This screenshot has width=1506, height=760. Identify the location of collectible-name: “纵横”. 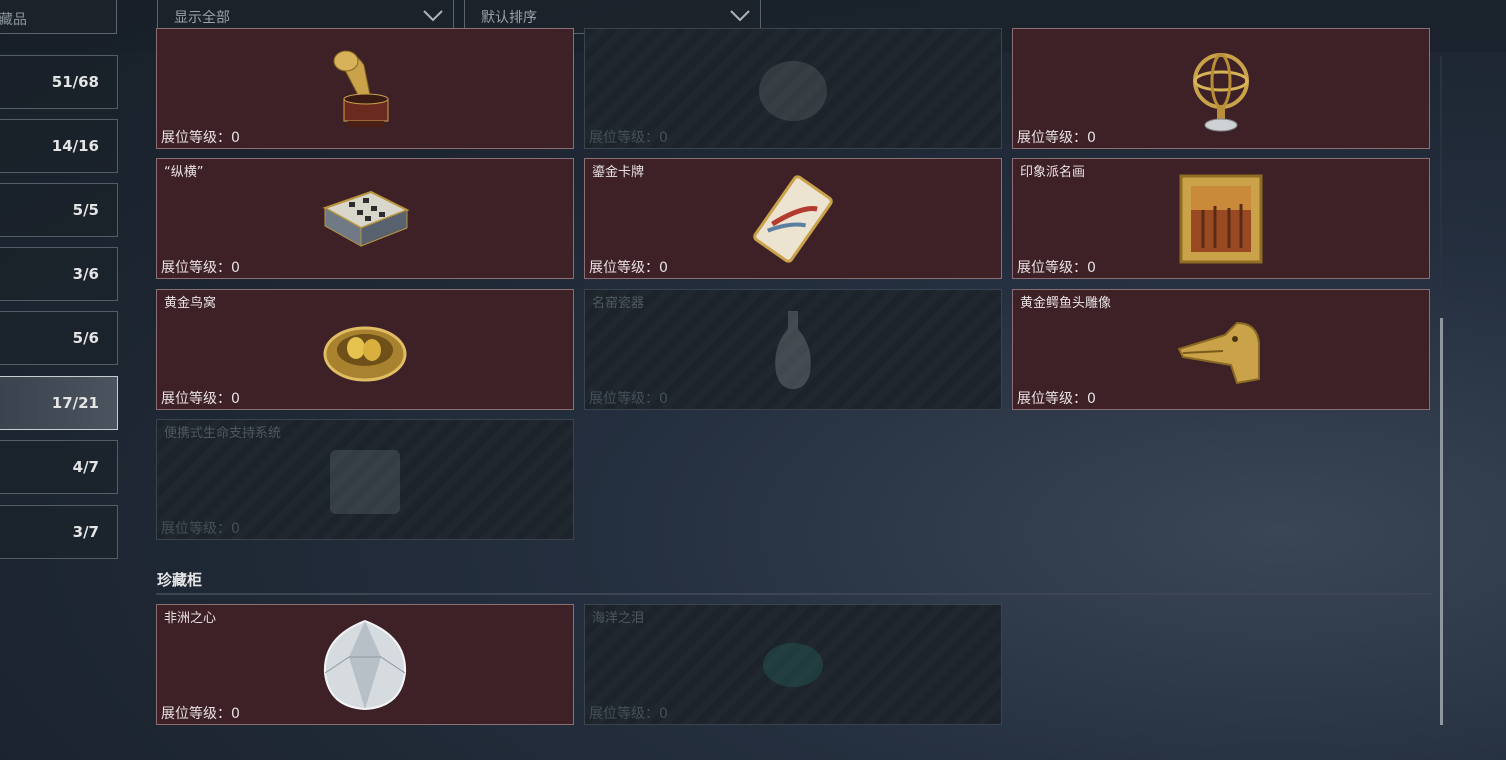
(184, 172).